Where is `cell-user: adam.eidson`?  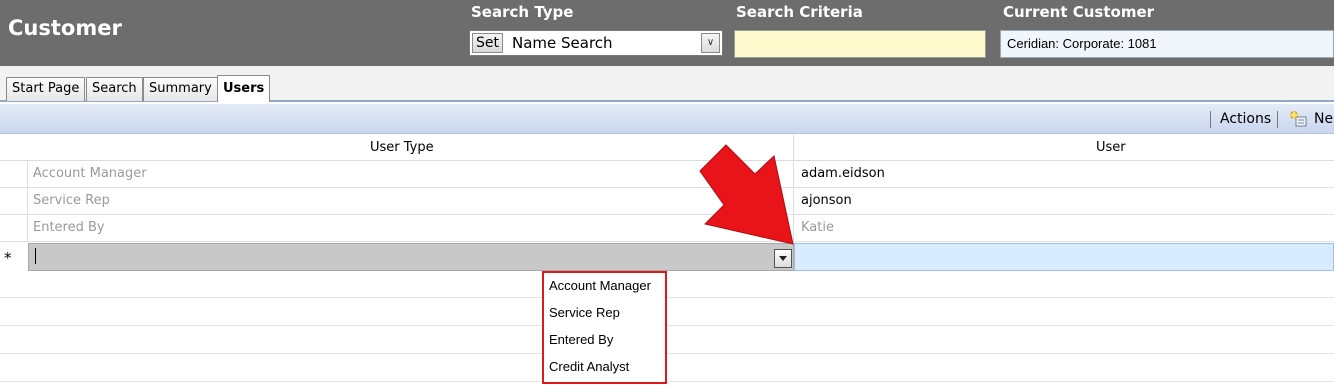 cell-user: adam.eidson is located at coordinates (843, 173).